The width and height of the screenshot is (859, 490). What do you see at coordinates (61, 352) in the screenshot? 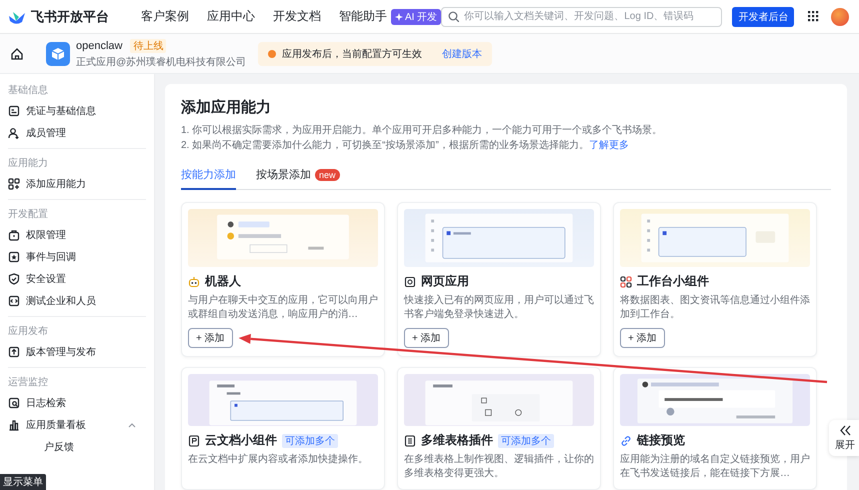
I see `sidebar-item-label: 版本管理与发布` at bounding box center [61, 352].